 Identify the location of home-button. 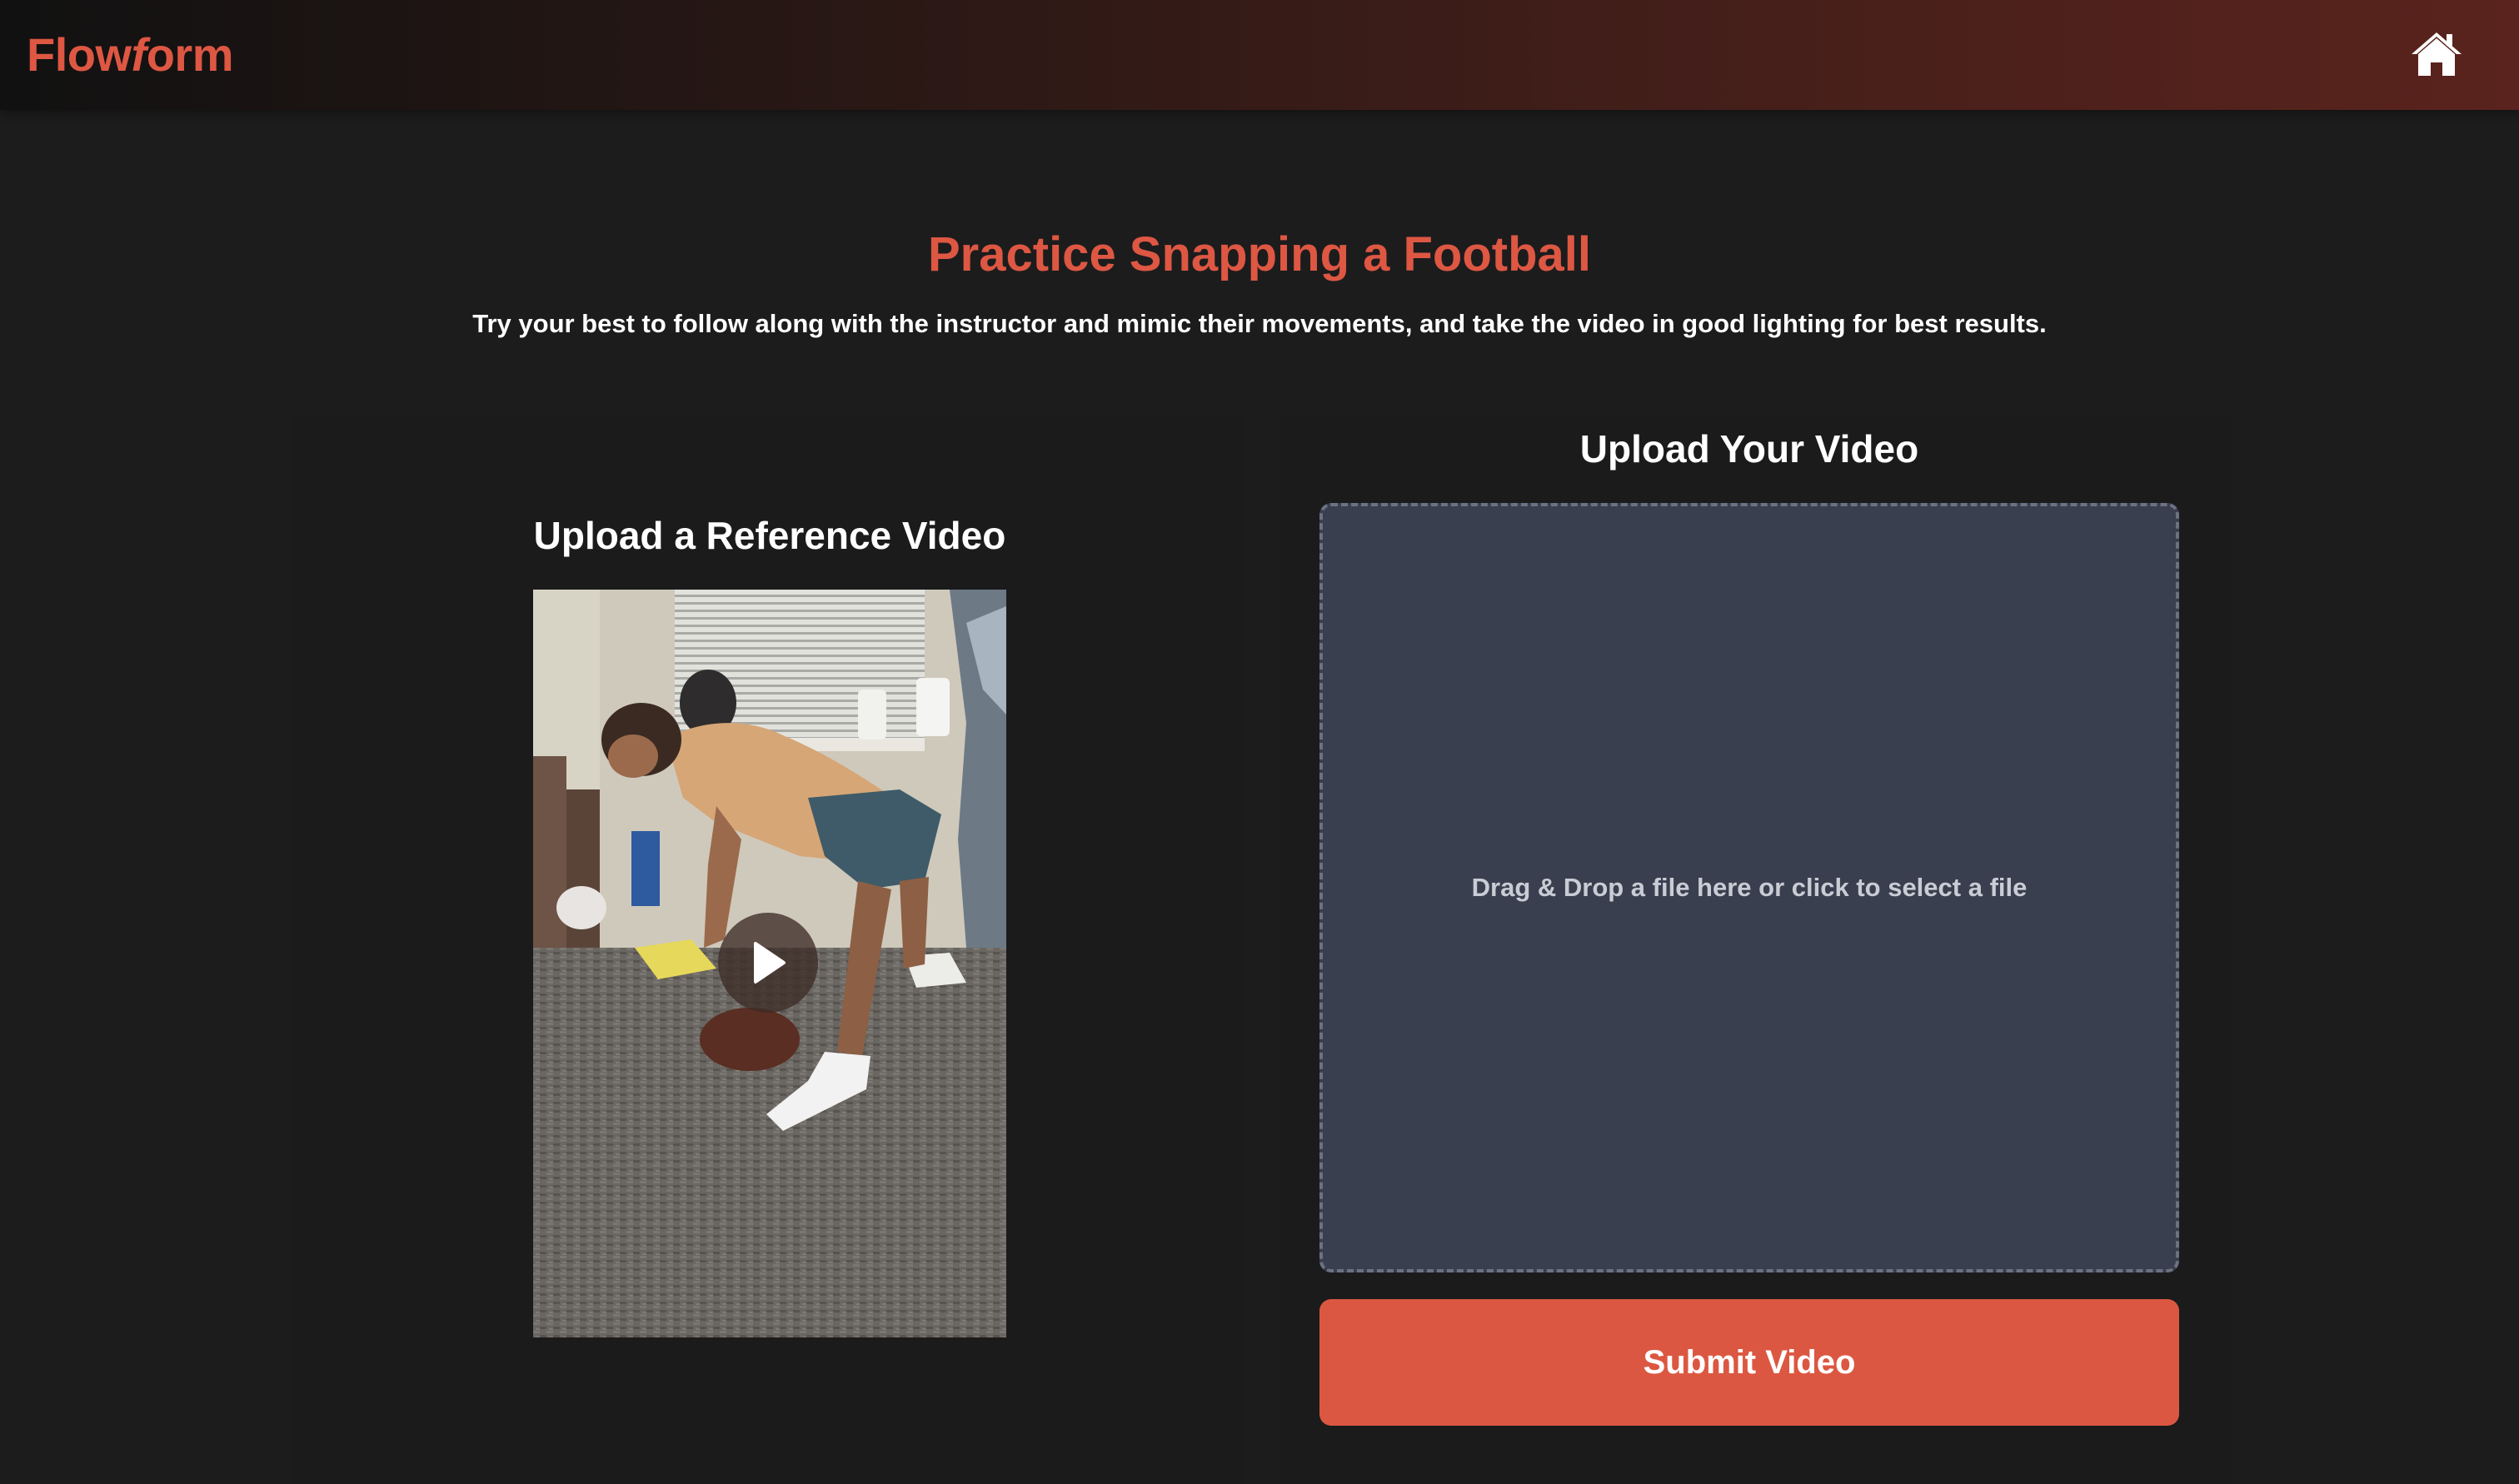
(2436, 54).